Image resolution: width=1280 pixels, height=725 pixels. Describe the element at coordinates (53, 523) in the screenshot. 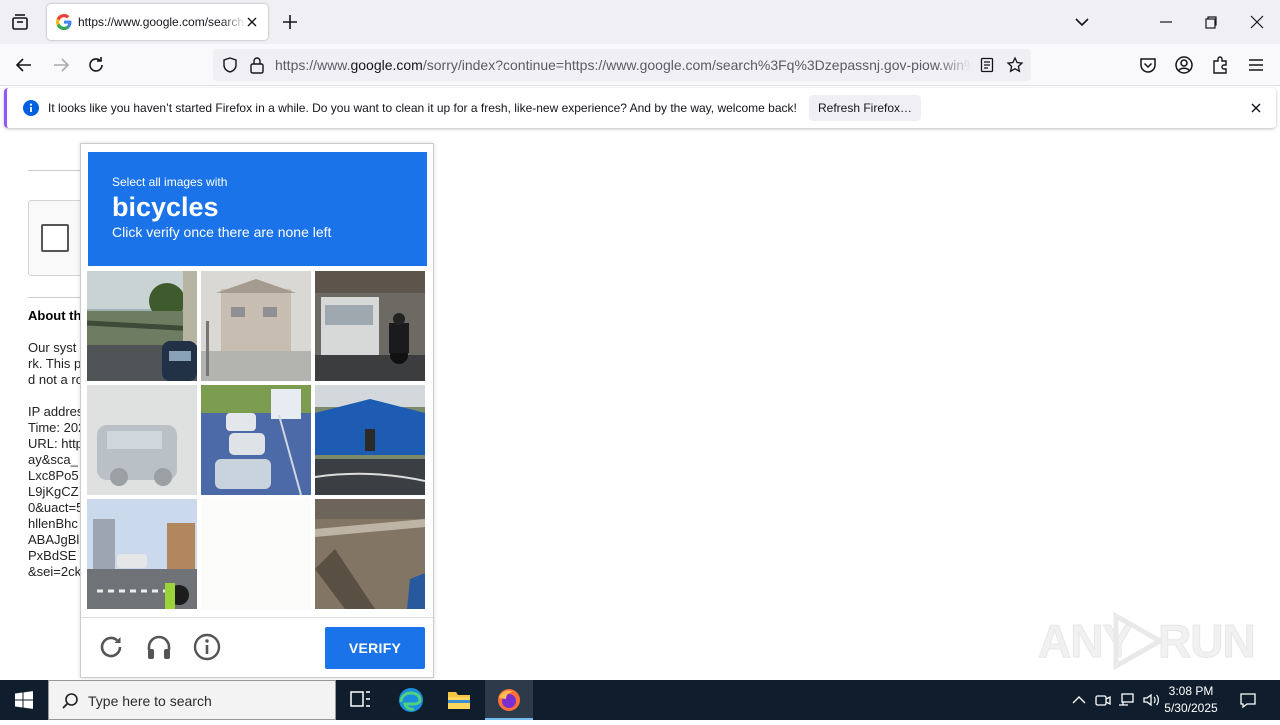

I see `detail-line: hllenBhc` at that location.